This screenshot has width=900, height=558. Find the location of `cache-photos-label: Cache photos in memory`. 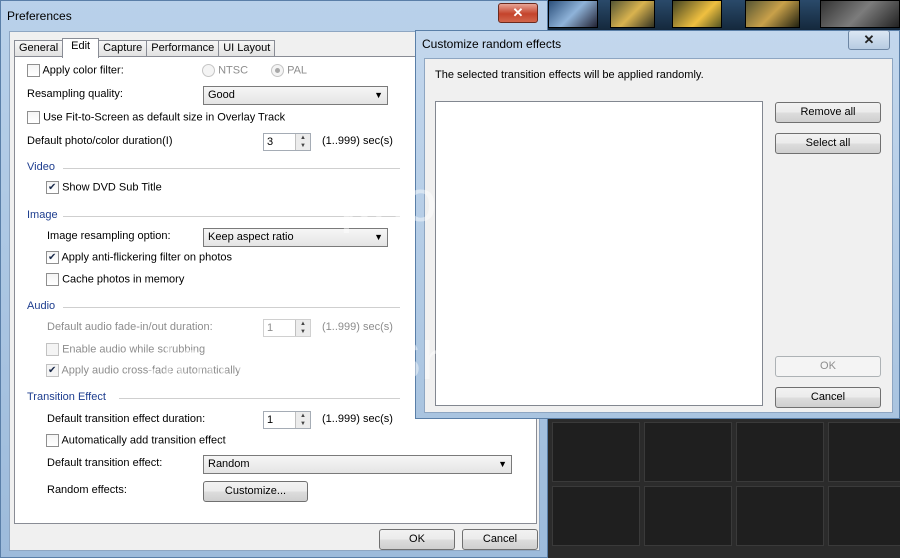

cache-photos-label: Cache photos in memory is located at coordinates (123, 279).